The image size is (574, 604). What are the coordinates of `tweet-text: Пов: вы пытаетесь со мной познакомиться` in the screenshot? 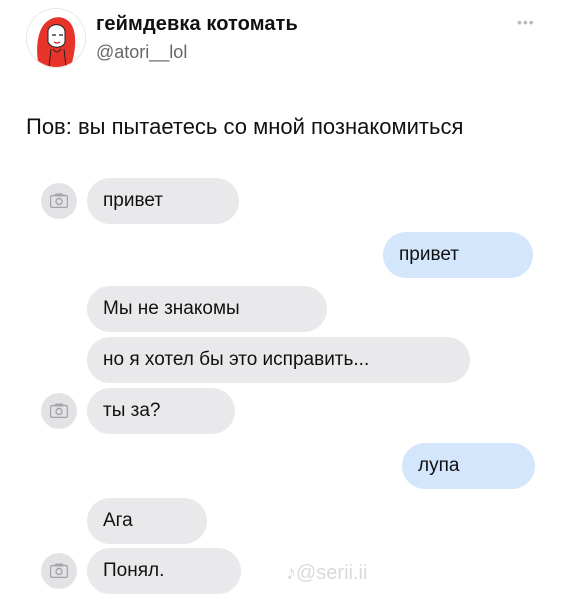 It's located at (245, 126).